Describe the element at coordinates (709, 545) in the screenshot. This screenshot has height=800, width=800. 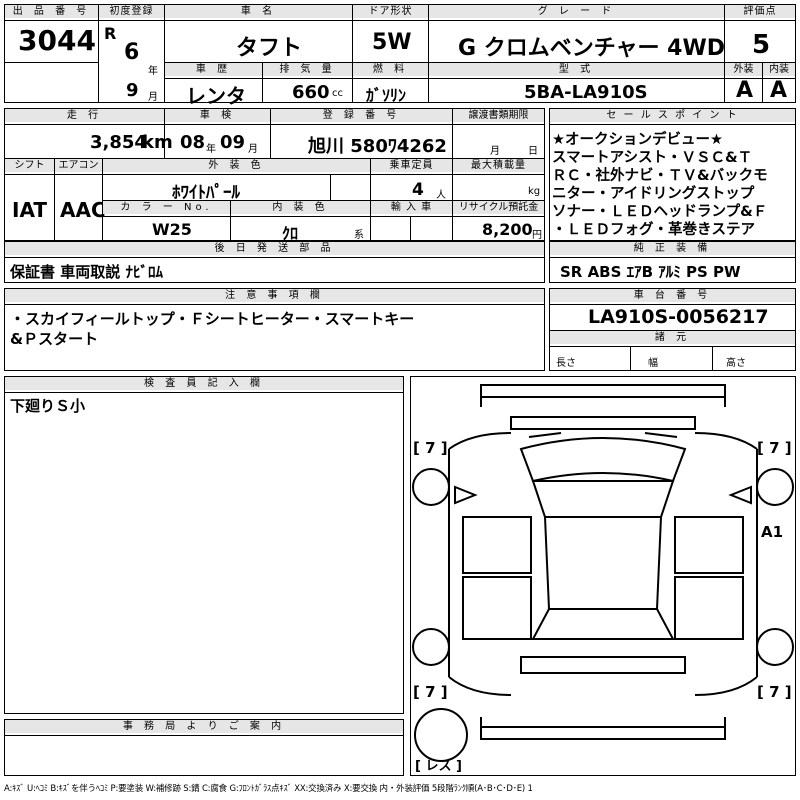
I see `right-front-door` at that location.